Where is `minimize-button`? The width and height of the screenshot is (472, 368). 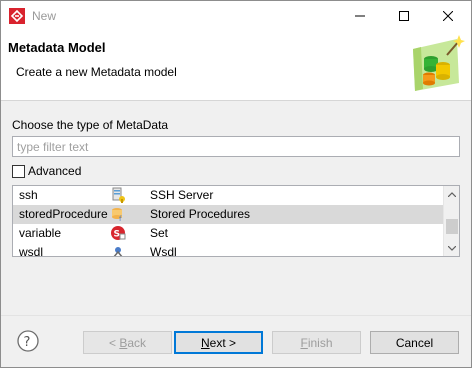 minimize-button is located at coordinates (360, 16).